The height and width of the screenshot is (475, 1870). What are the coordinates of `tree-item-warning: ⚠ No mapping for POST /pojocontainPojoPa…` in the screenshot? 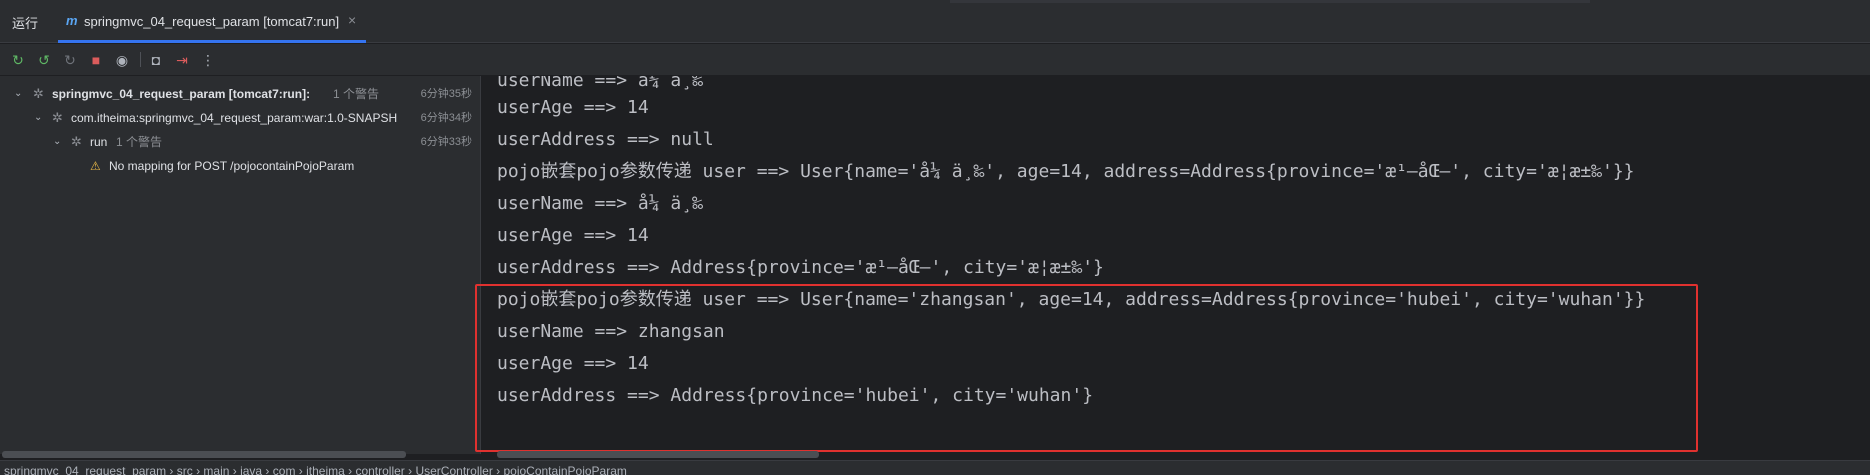 It's located at (240, 166).